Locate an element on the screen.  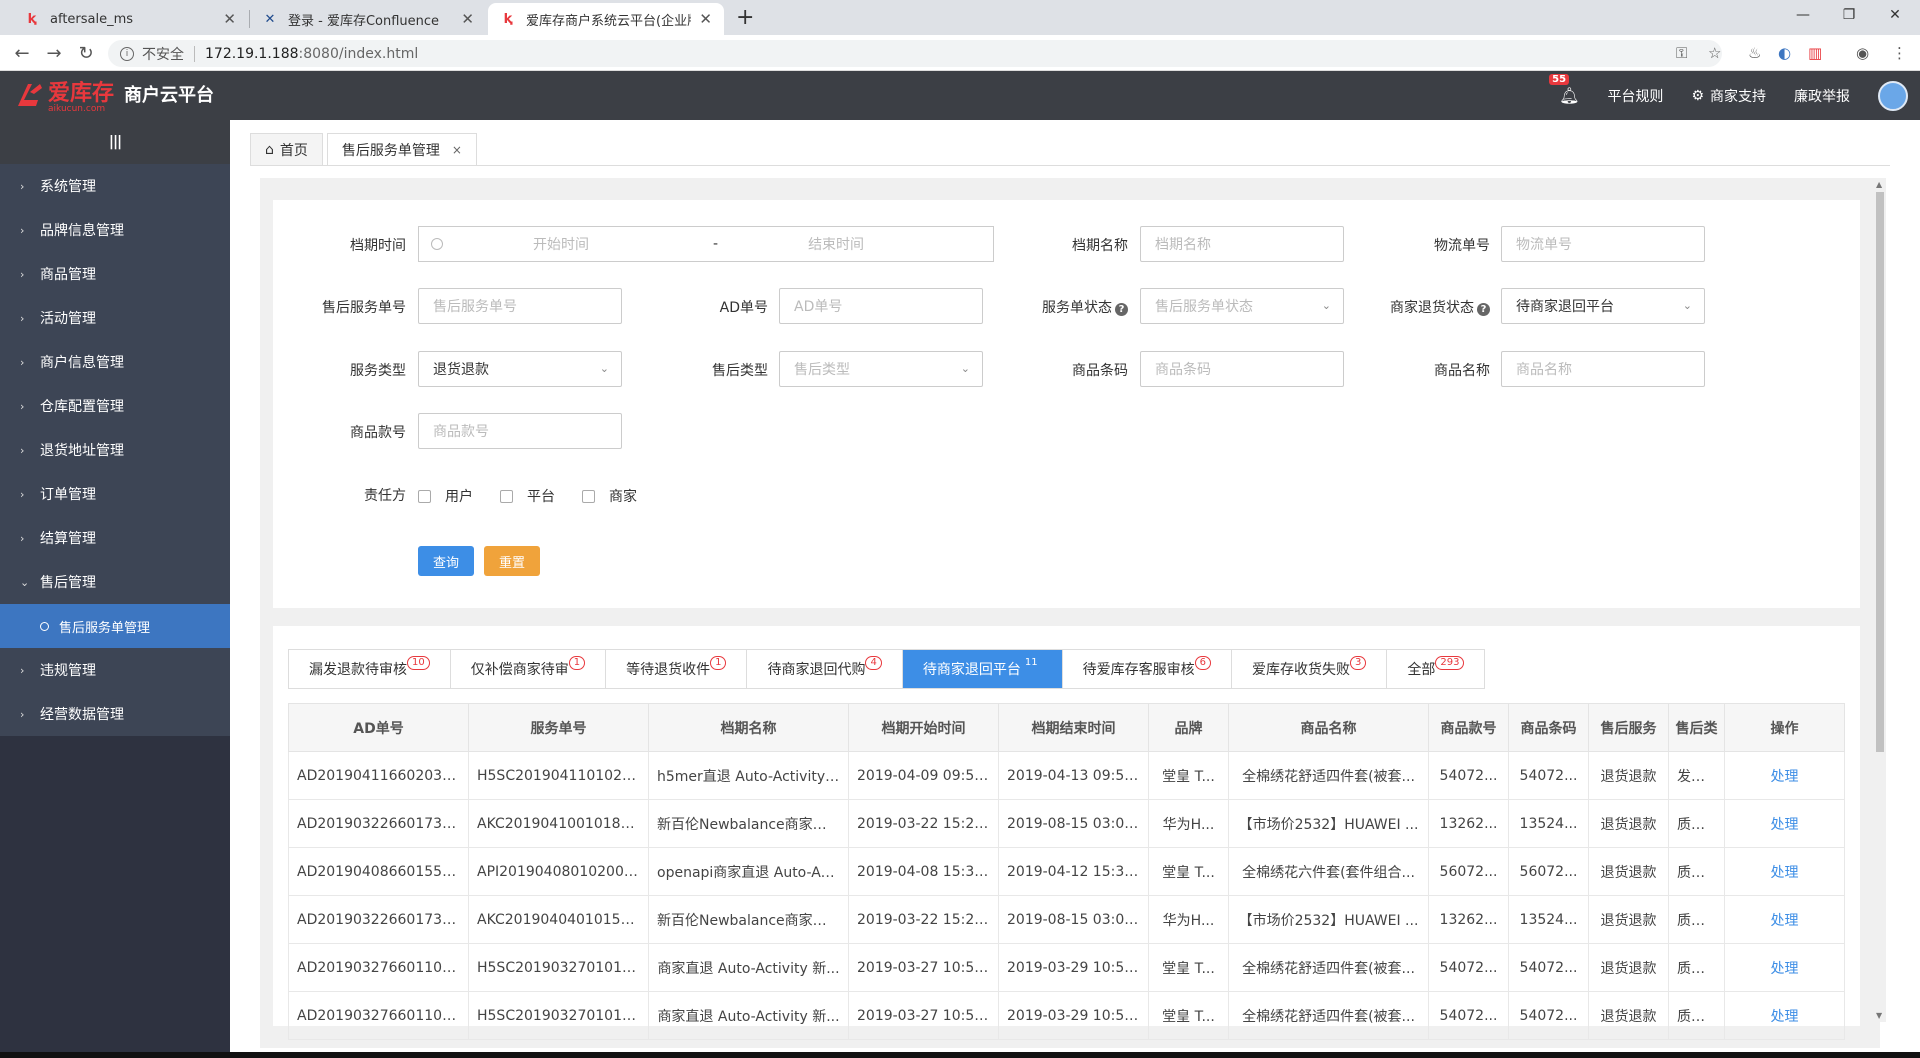
logistics-no-input: 物流单号 is located at coordinates (1603, 244).